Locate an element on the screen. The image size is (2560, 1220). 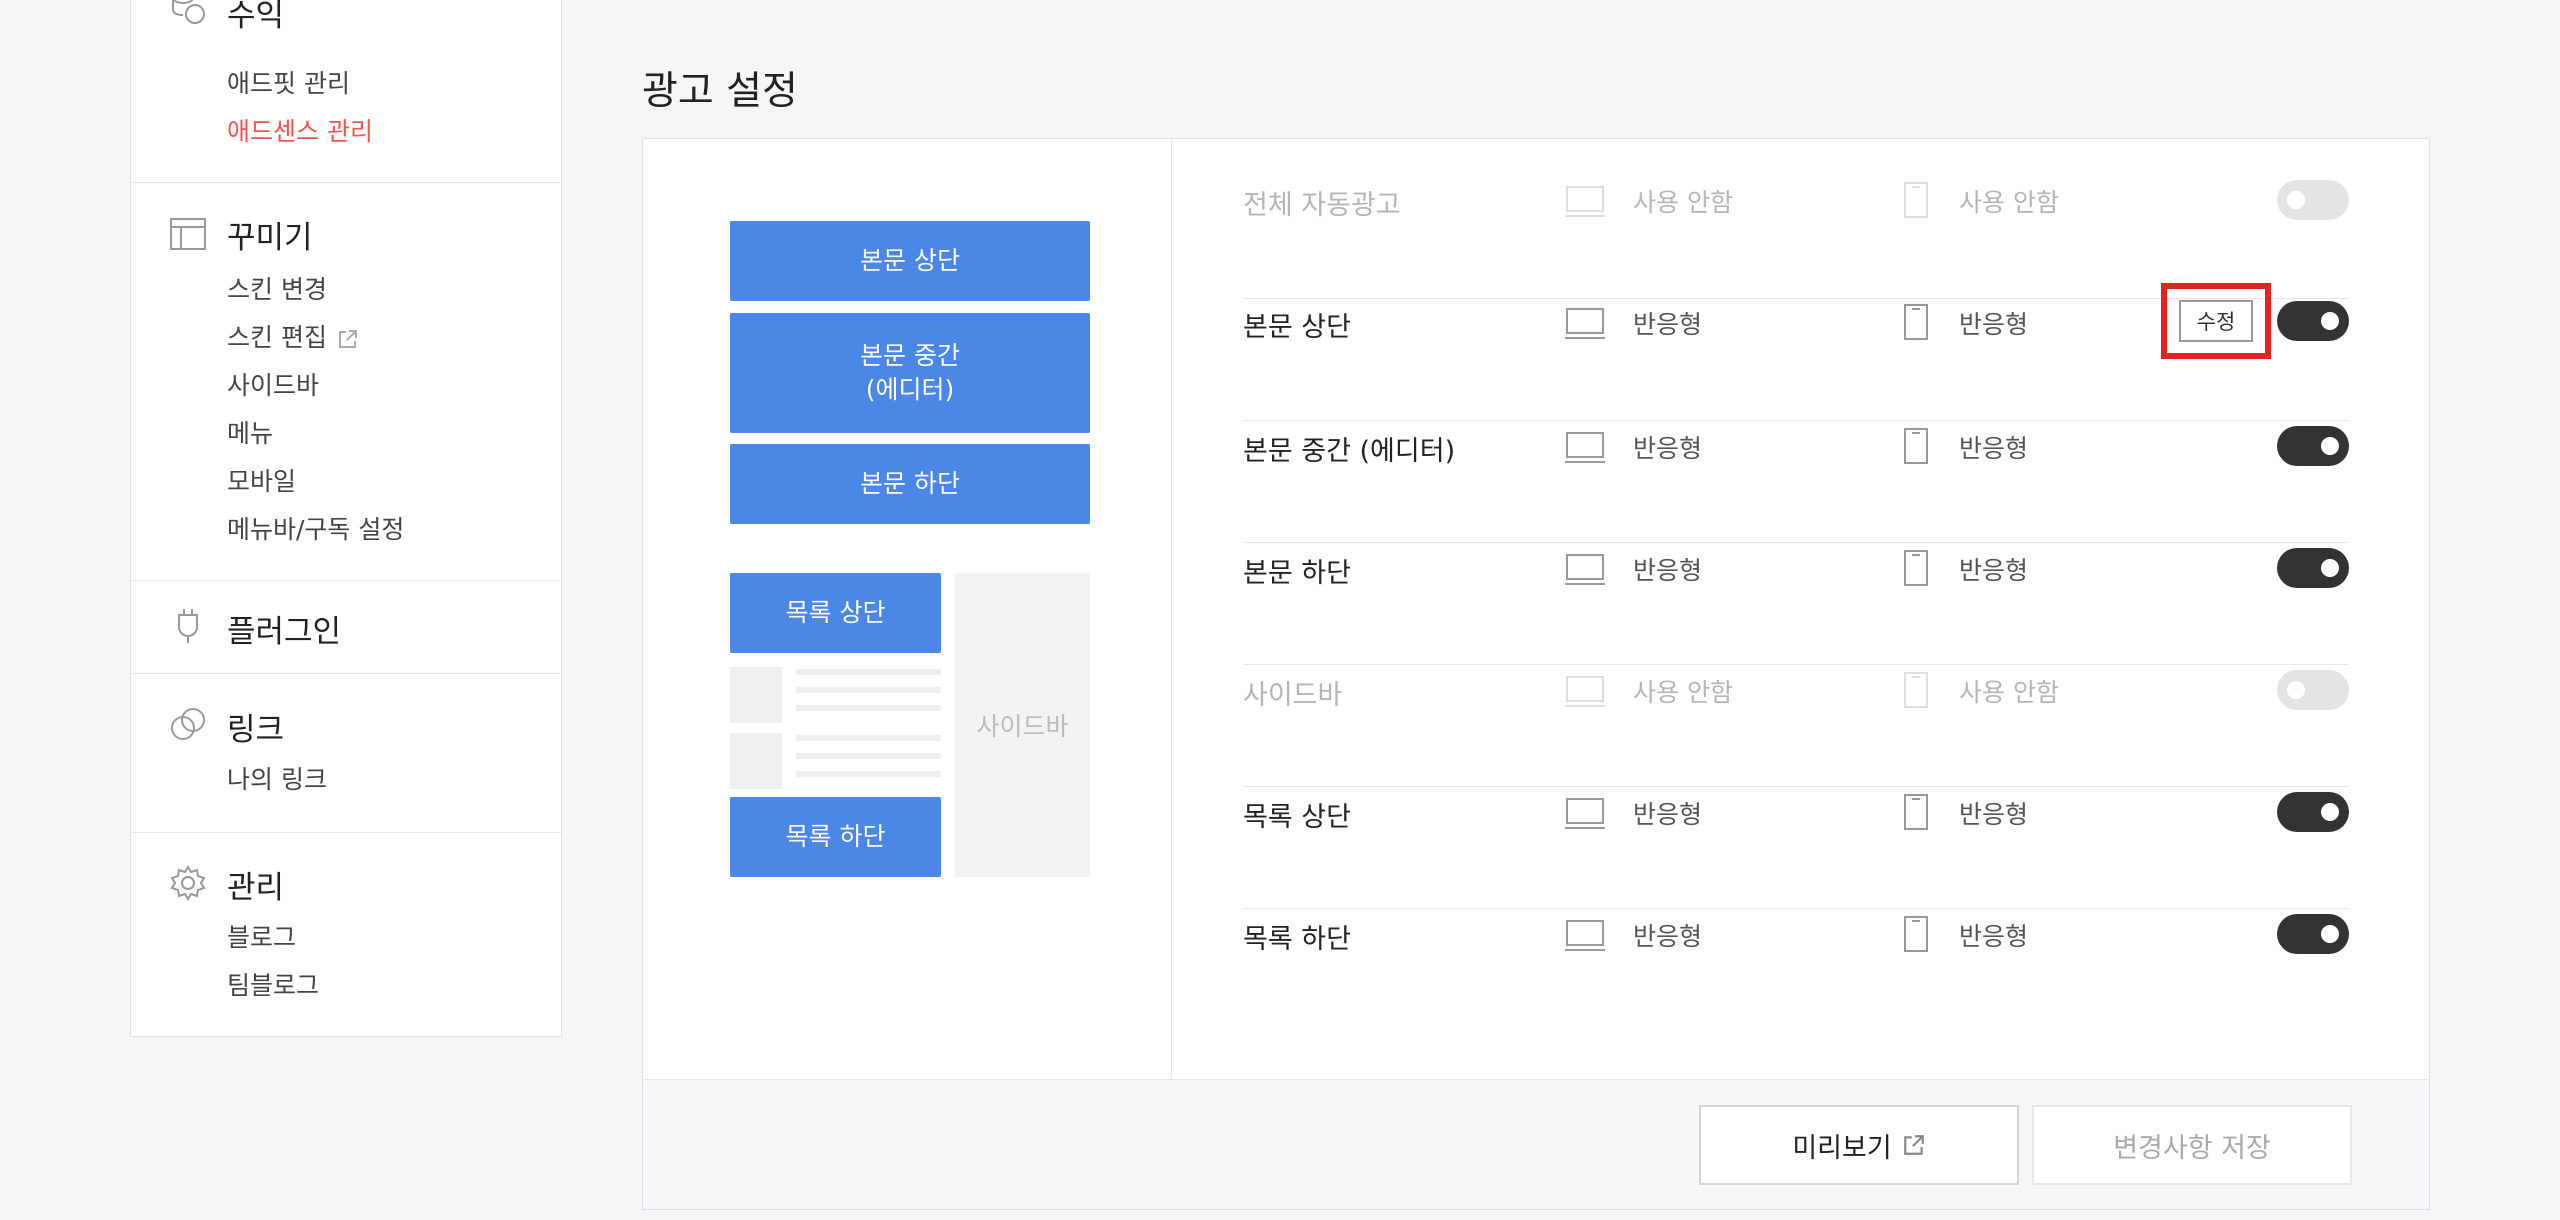
page-title: 광고 설정 is located at coordinates (720, 91).